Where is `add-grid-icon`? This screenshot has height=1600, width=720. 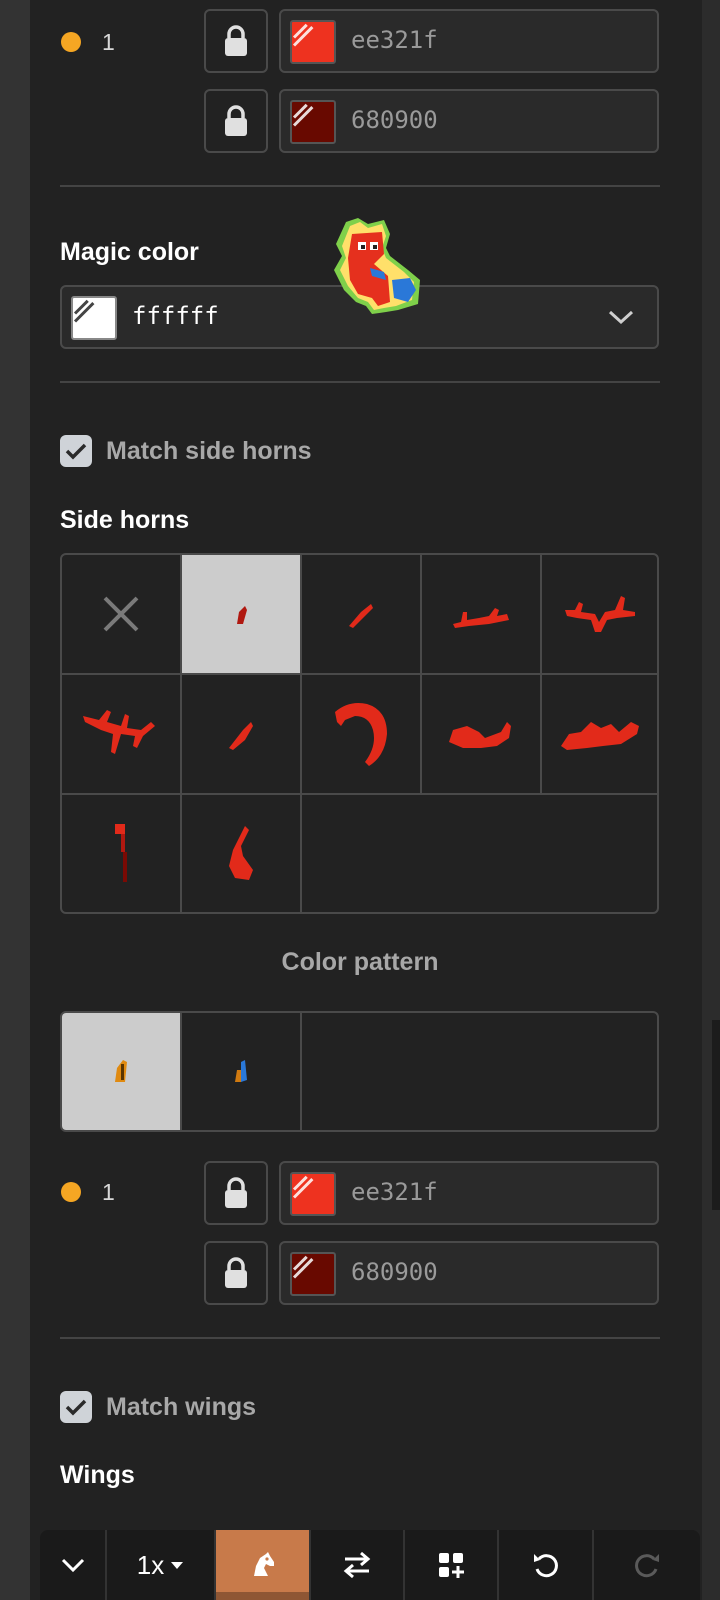
add-grid-icon is located at coordinates (451, 1565).